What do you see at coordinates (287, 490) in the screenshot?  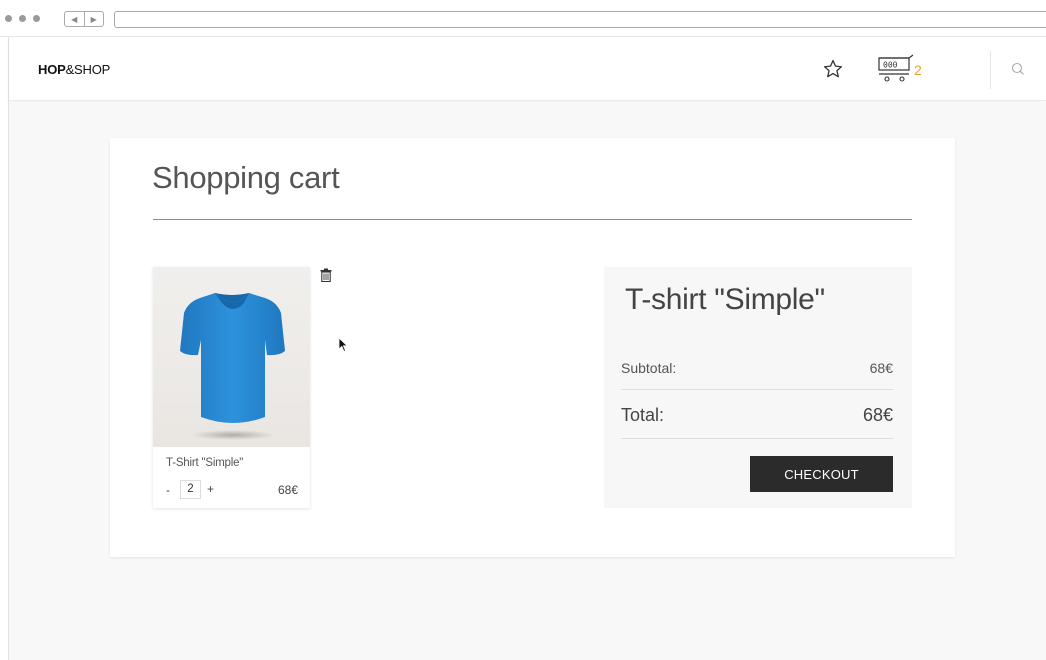 I see `item-price: 68€` at bounding box center [287, 490].